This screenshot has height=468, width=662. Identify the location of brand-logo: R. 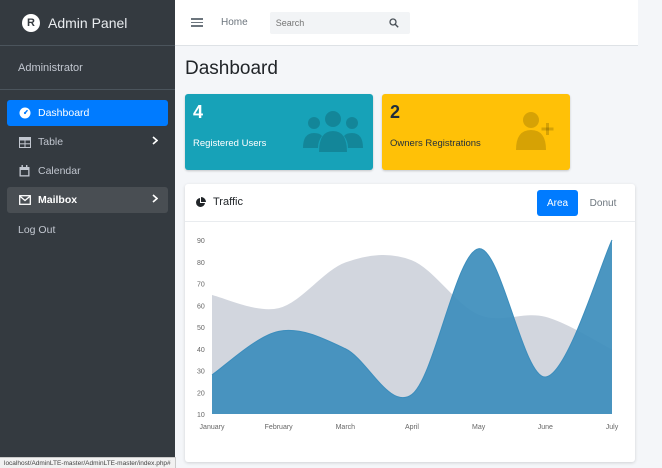
(31, 22).